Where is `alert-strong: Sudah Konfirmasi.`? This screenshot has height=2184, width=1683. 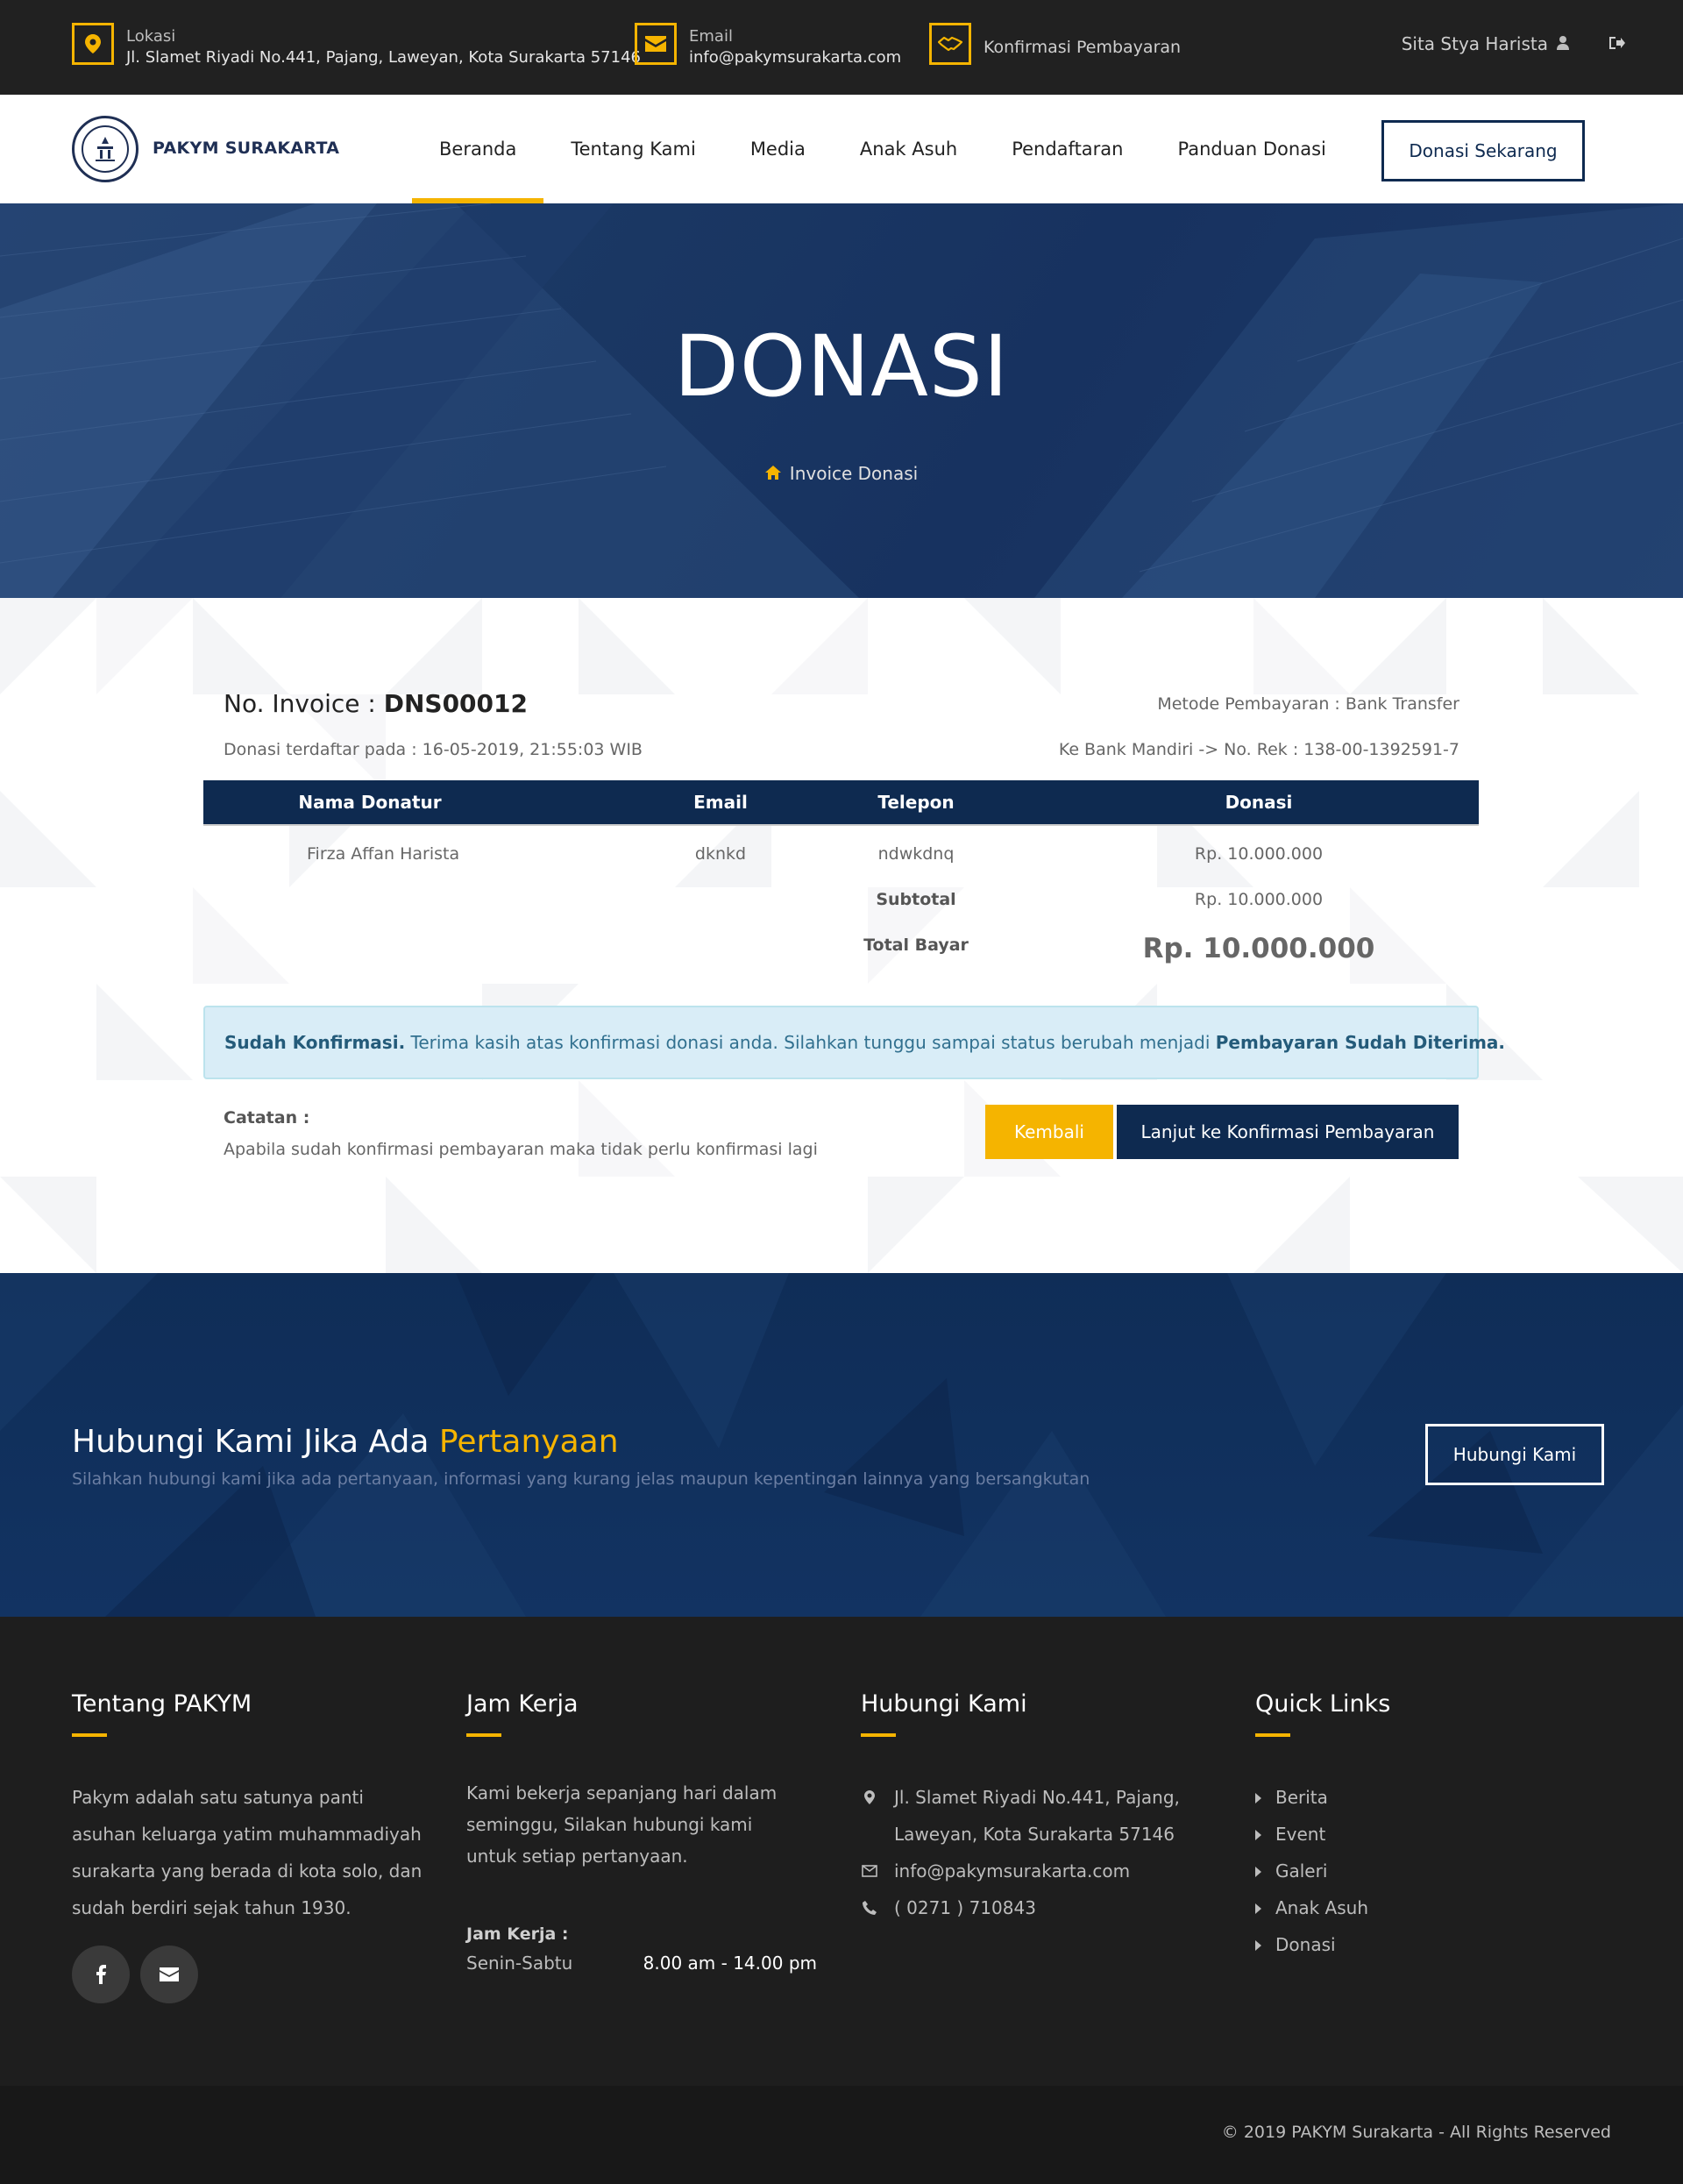 alert-strong: Sudah Konfirmasi. is located at coordinates (315, 1042).